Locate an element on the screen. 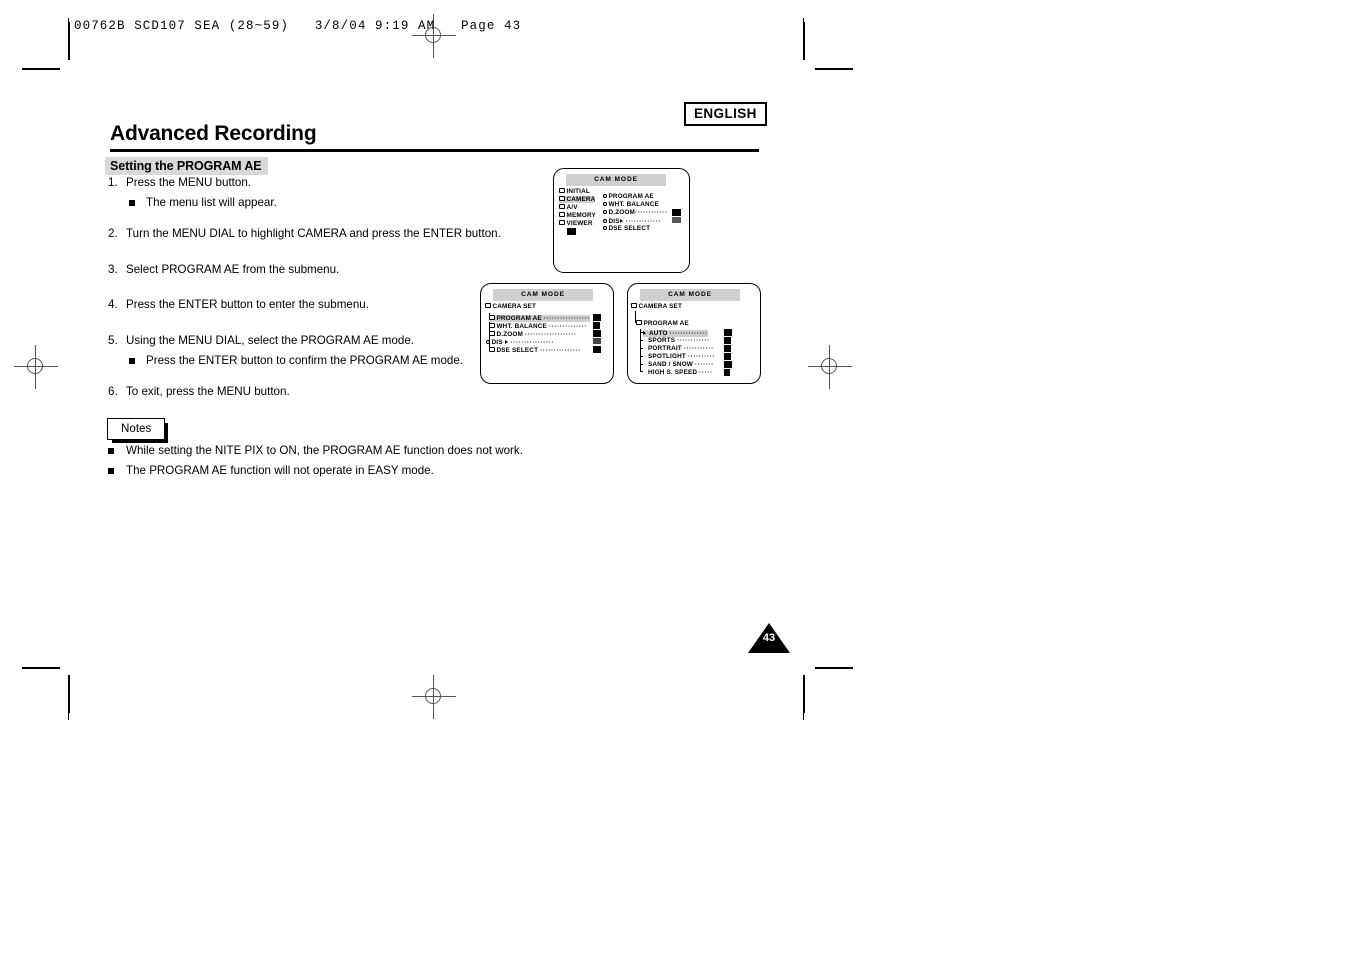  arrow-right-icon is located at coordinates (645, 332).